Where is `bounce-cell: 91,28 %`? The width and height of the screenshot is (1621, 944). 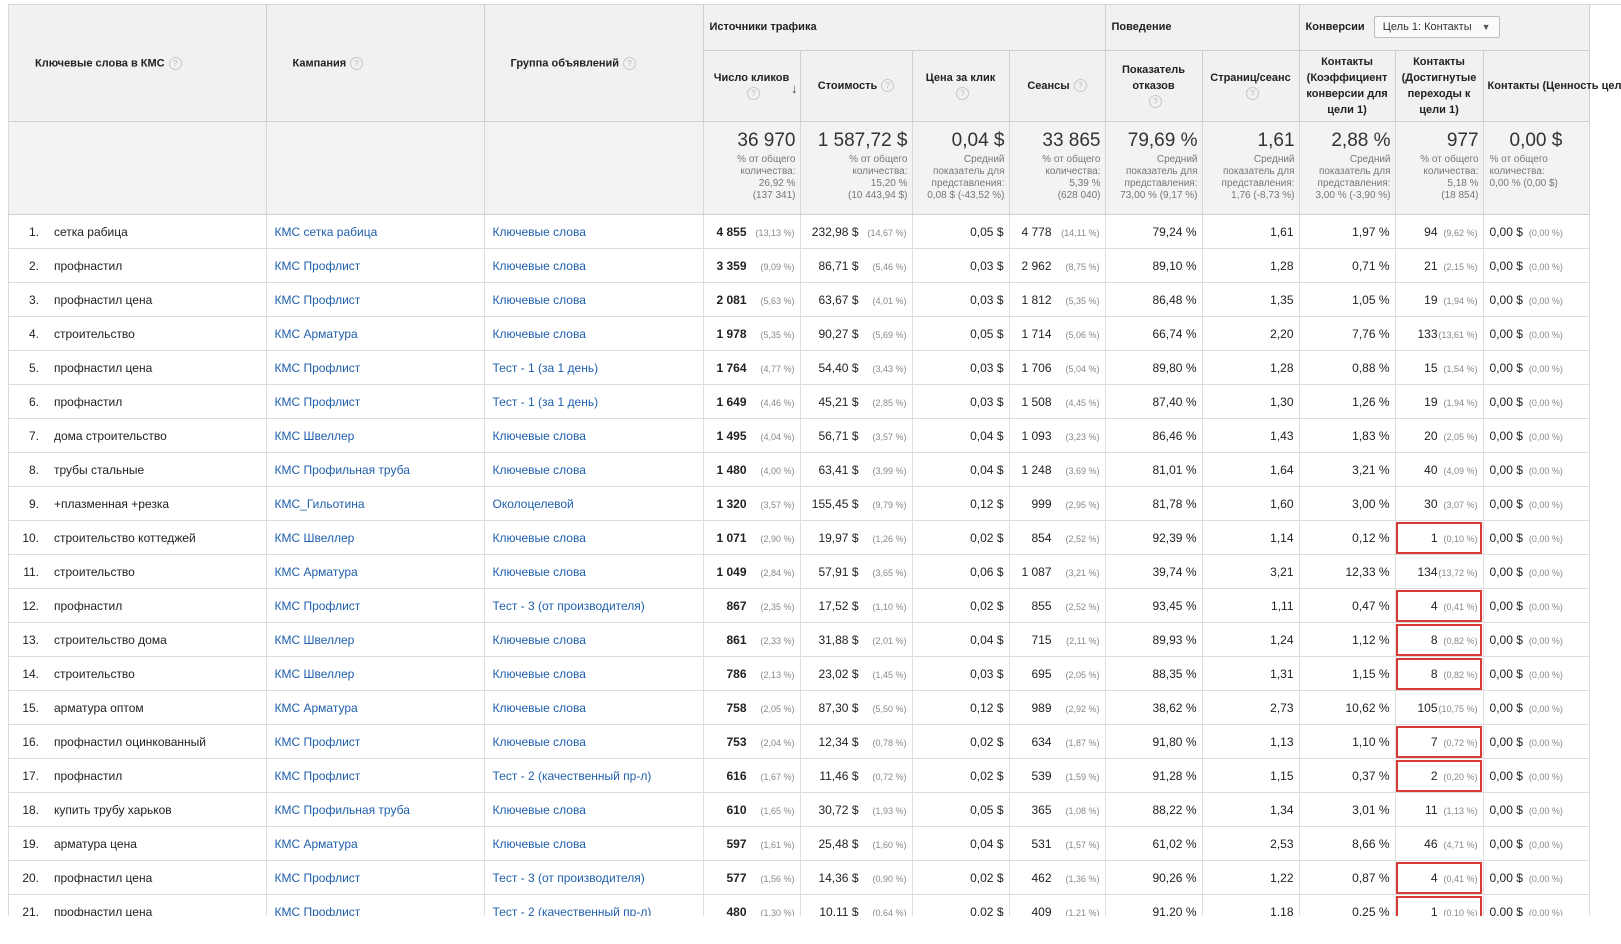
bounce-cell: 91,28 % is located at coordinates (1154, 775).